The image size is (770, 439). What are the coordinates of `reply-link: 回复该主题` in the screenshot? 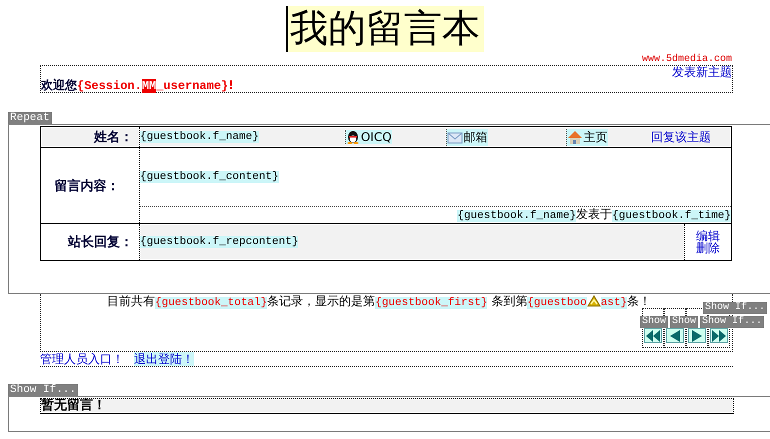 It's located at (681, 137).